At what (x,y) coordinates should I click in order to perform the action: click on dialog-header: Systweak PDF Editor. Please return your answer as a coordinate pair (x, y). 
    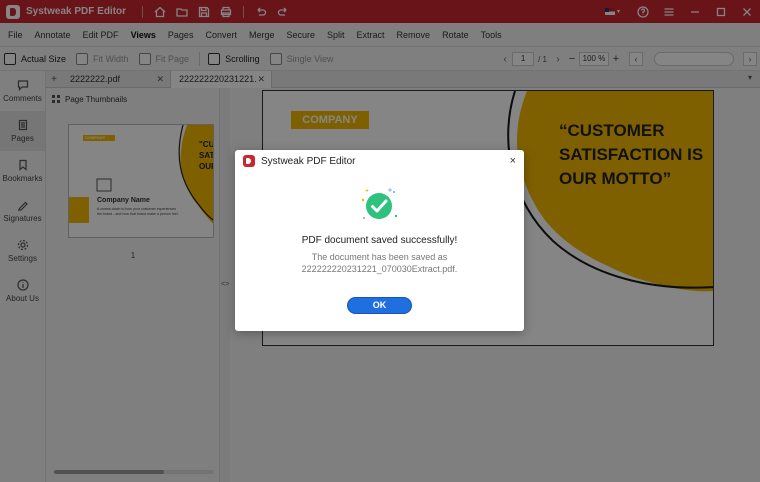
    Looking at the image, I should click on (379, 161).